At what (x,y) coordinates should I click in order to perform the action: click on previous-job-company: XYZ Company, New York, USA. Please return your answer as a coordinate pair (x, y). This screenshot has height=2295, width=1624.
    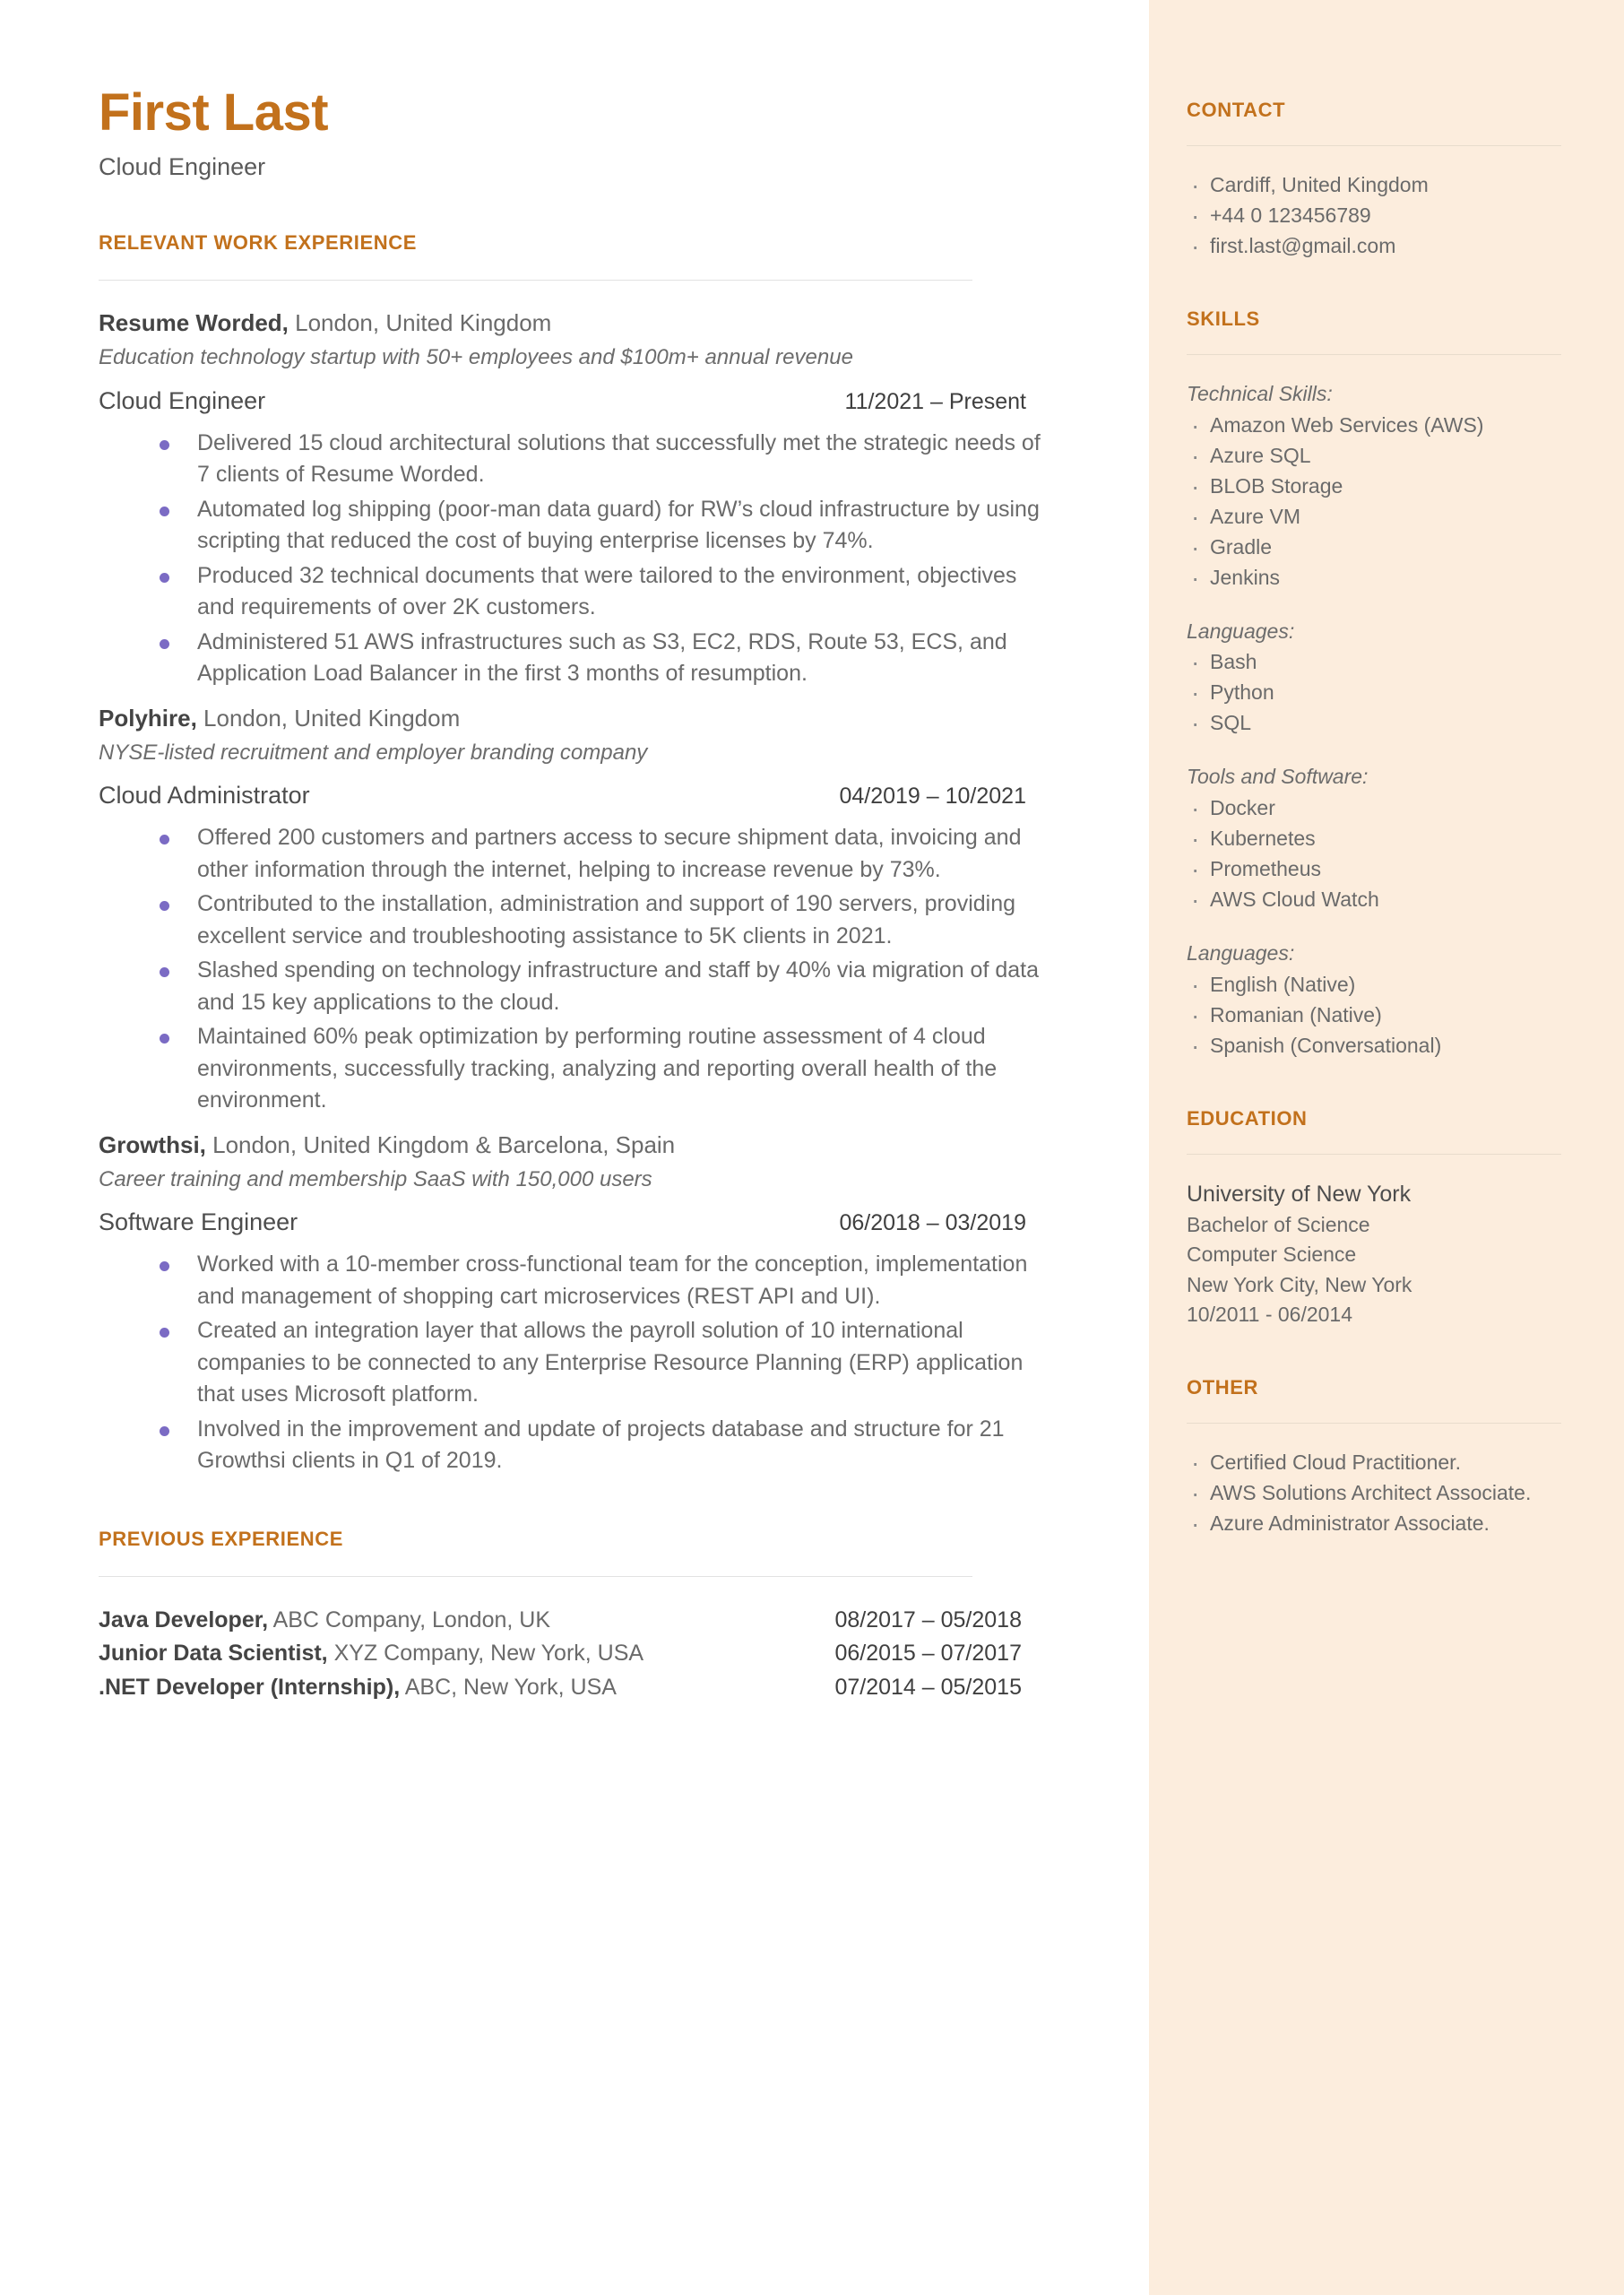
    Looking at the image, I should click on (486, 1654).